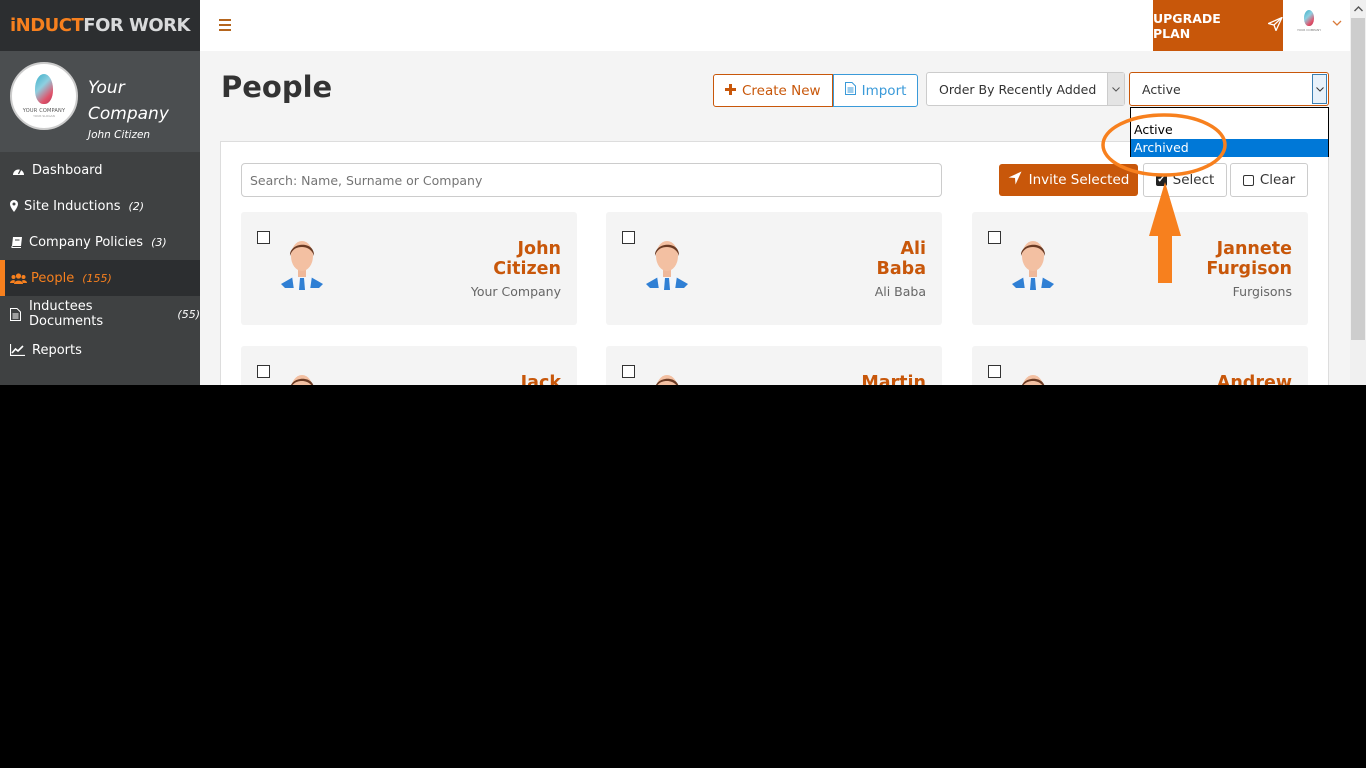 The height and width of the screenshot is (768, 1366). What do you see at coordinates (97, 278) in the screenshot?
I see `sidebar-item-count: (155)` at bounding box center [97, 278].